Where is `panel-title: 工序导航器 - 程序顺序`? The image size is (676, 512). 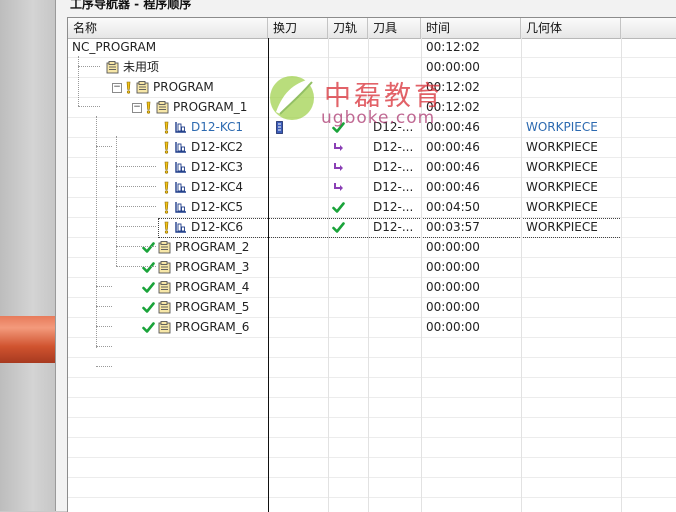 panel-title: 工序导航器 - 程序顺序 is located at coordinates (131, 5).